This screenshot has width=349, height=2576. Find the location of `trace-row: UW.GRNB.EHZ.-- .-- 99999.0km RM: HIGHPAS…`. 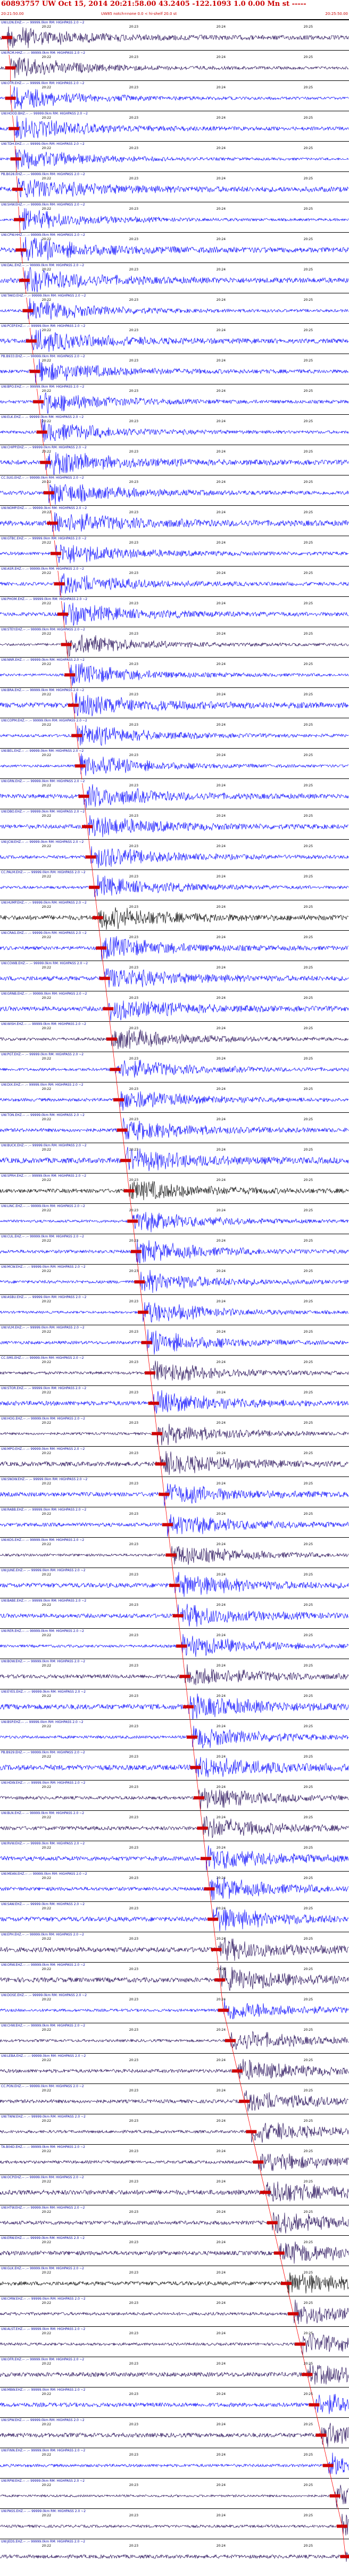

trace-row: UW.GRNB.EHZ.-- .-- 99999.0km RM: HIGHPAS… is located at coordinates (174, 1006).